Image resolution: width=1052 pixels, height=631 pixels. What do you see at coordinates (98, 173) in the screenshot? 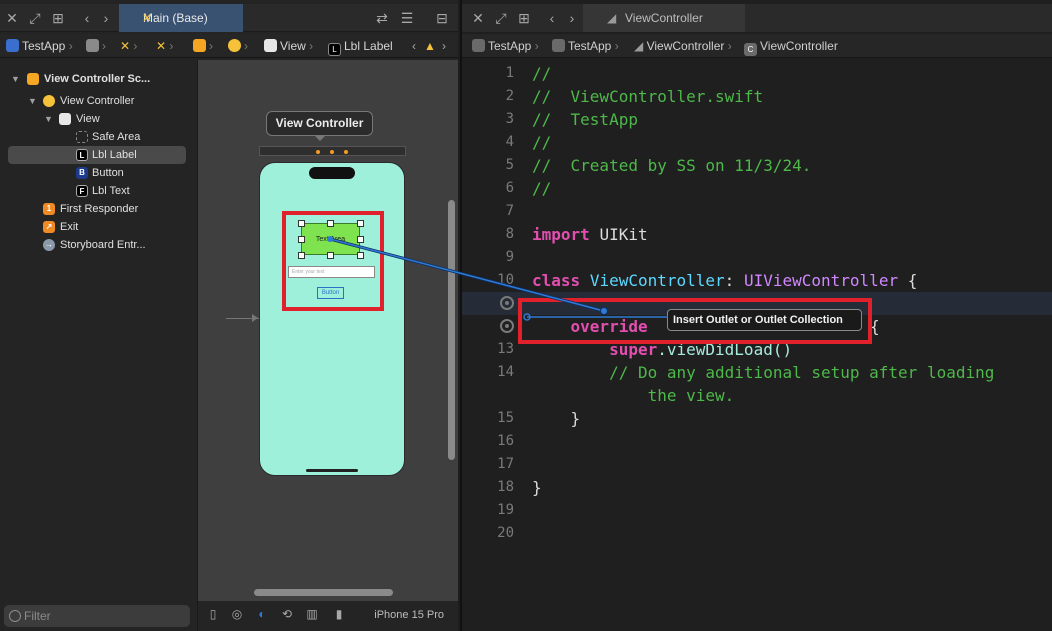
I see `outline-item-button: B Button` at bounding box center [98, 173].